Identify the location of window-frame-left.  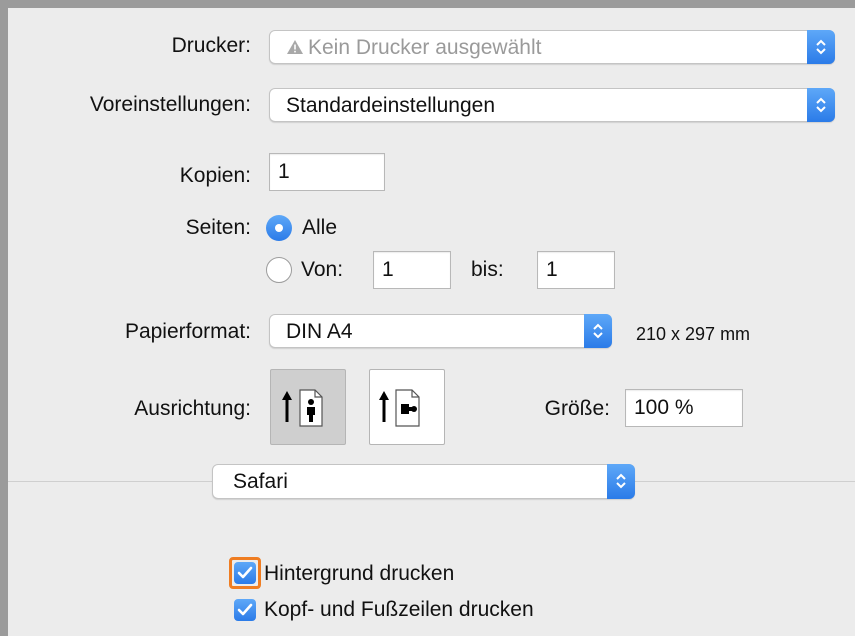
(4, 318).